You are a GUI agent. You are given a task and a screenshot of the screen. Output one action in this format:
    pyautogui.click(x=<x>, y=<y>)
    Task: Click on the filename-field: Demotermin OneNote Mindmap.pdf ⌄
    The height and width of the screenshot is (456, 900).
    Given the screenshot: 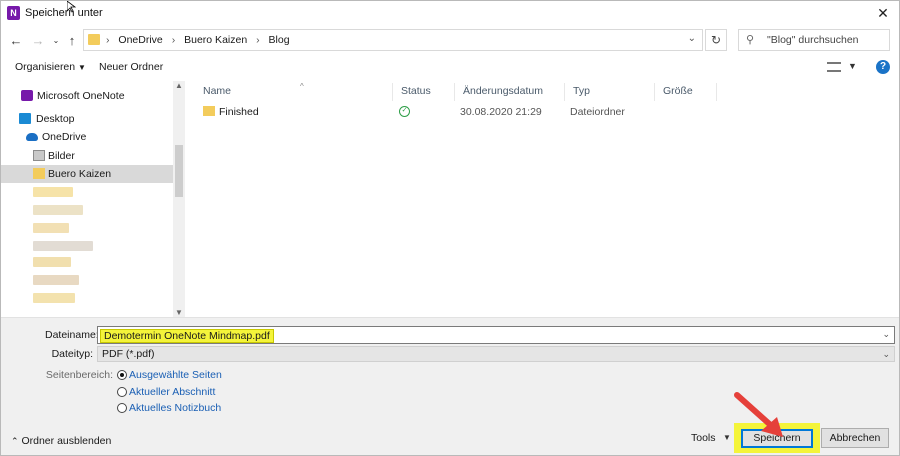 What is the action you would take?
    pyautogui.click(x=496, y=335)
    